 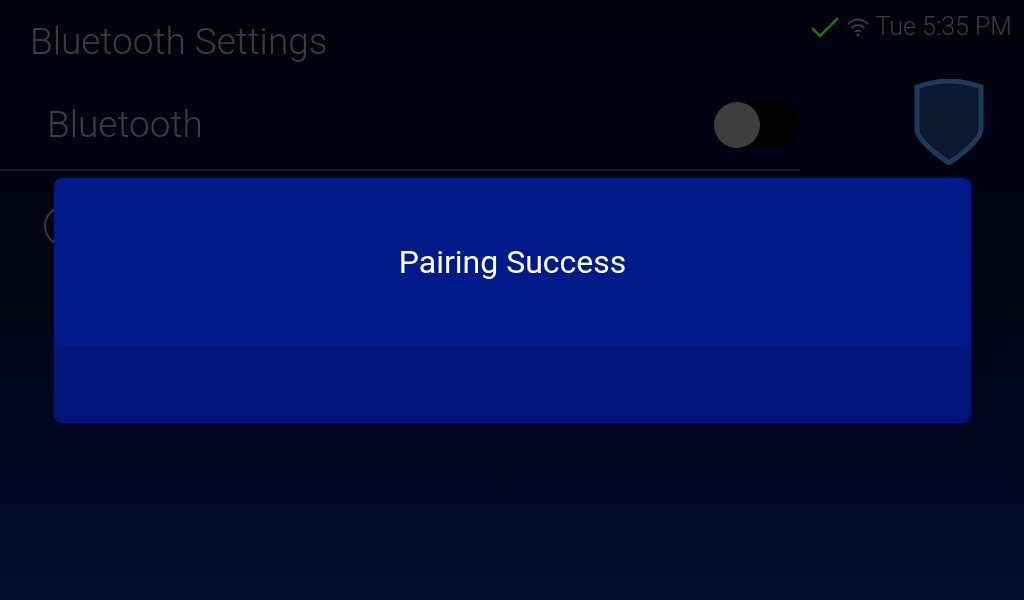 I want to click on wifi-icon, so click(x=857, y=26).